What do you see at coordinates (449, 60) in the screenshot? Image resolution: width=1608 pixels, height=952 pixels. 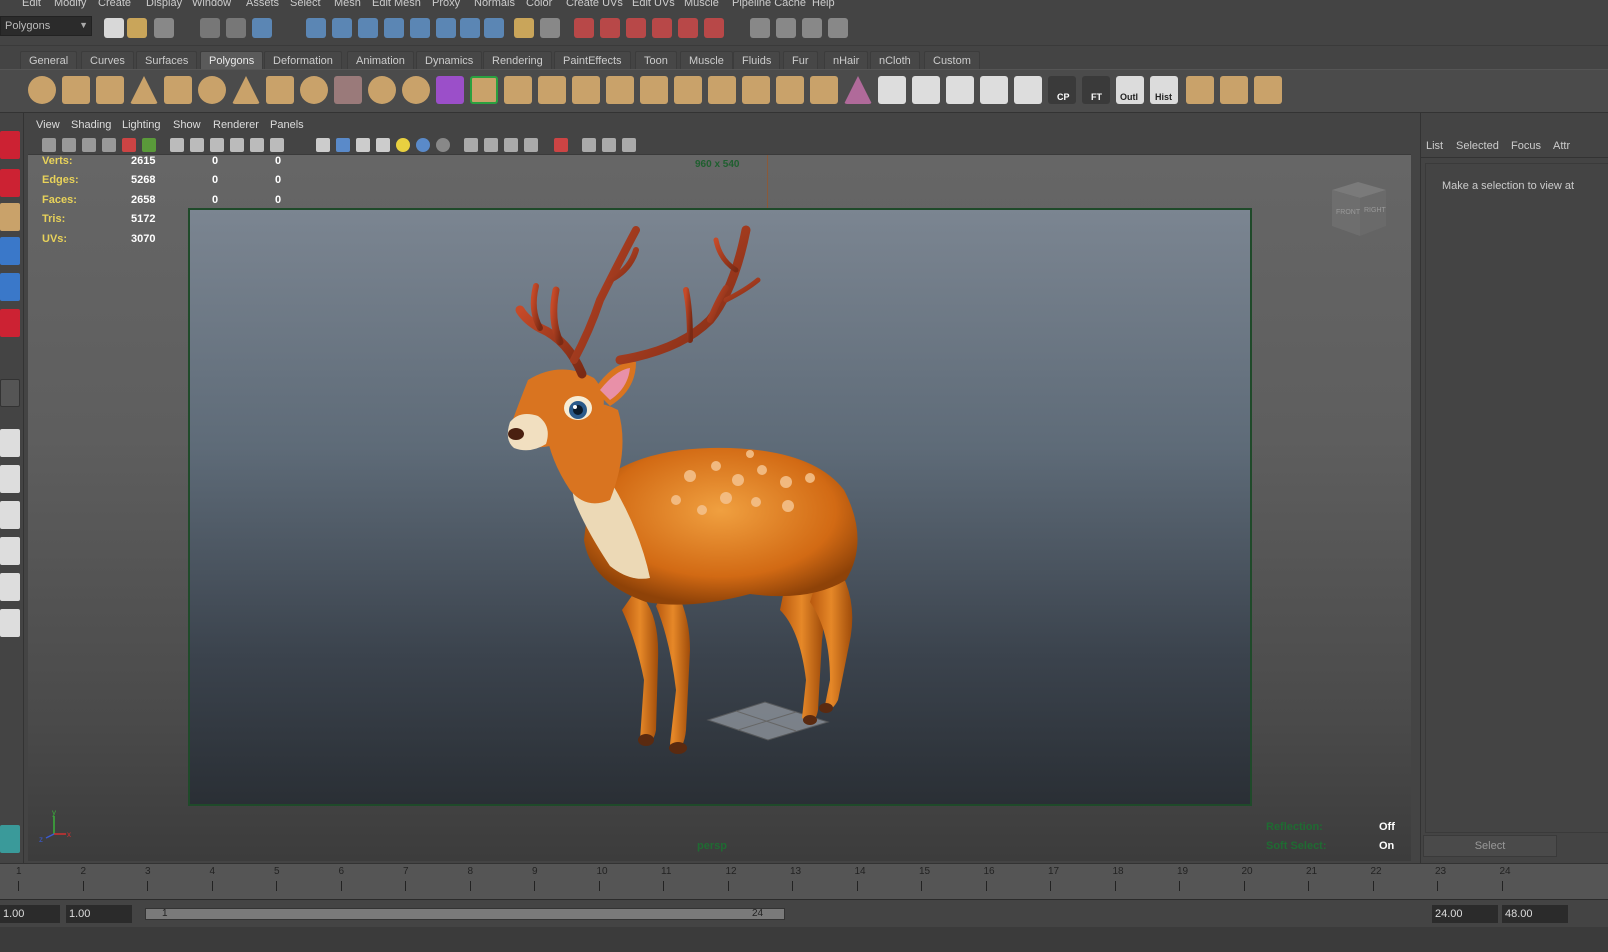 I see `shelf-tab-dynamics: Dynamics` at bounding box center [449, 60].